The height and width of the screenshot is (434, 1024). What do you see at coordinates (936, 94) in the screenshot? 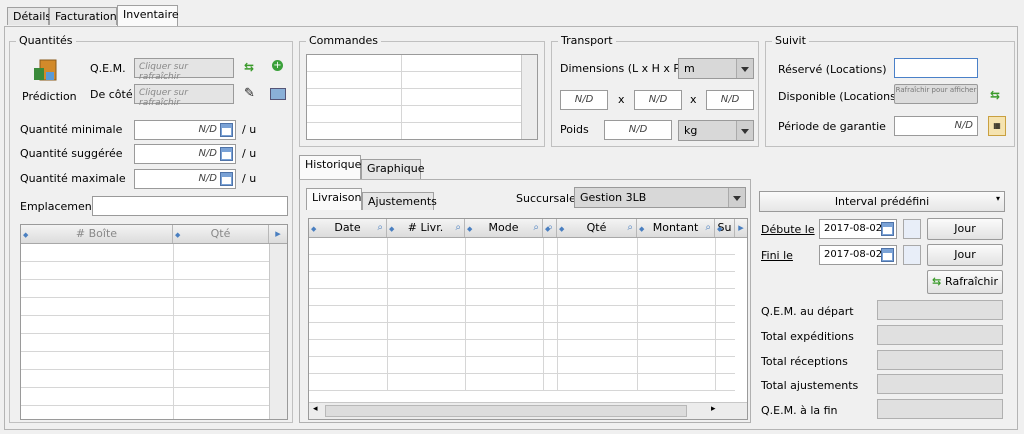
I see `dispo-refresh-button: Rafraîchir pour afficher` at bounding box center [936, 94].